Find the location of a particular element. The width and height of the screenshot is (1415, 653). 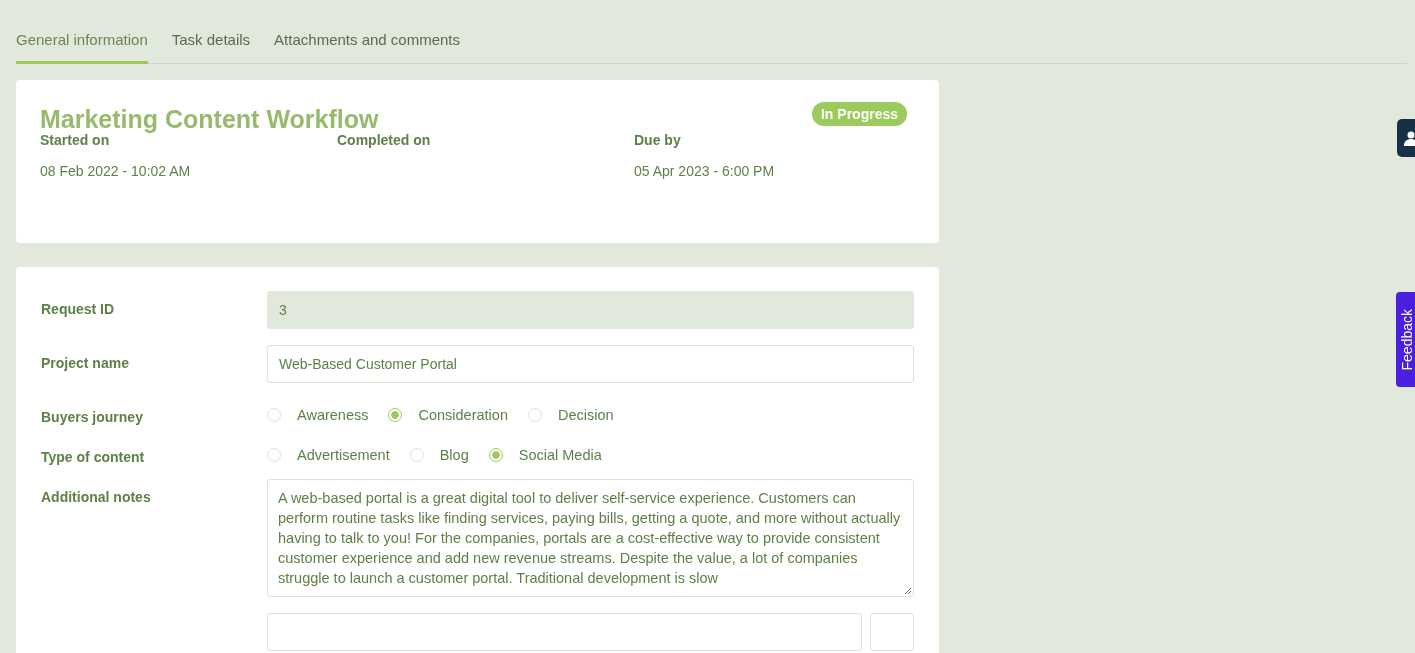

workflow-title: Marketing Content Workflow is located at coordinates (209, 119).